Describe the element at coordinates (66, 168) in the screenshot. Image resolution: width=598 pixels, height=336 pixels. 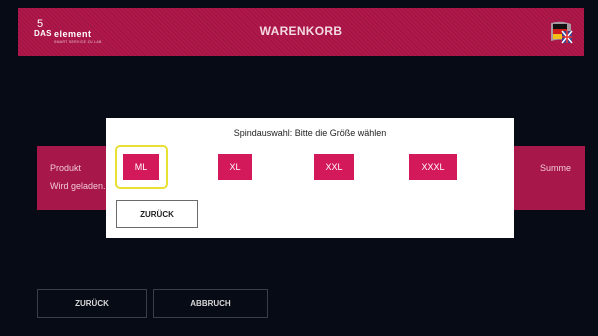
I see `column-product: Produkt` at that location.